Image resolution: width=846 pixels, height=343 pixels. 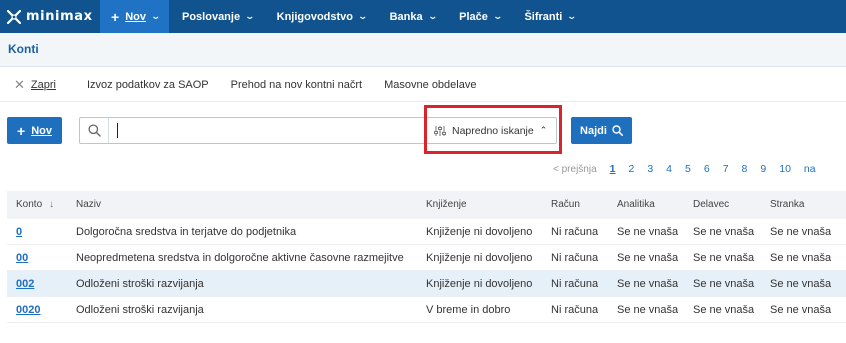 I want to click on konto-link: 00, so click(x=22, y=258).